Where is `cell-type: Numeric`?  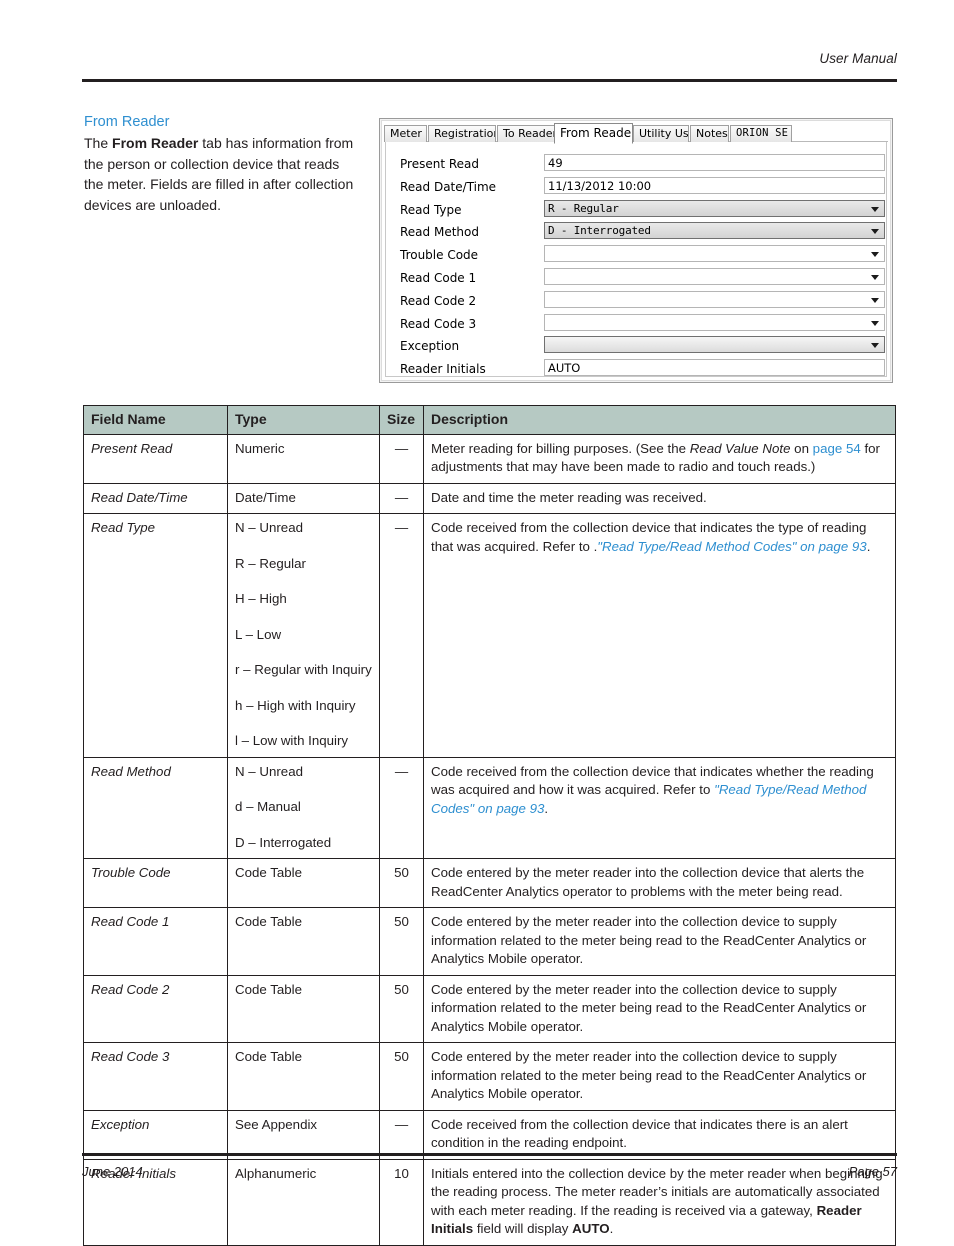
cell-type: Numeric is located at coordinates (303, 458).